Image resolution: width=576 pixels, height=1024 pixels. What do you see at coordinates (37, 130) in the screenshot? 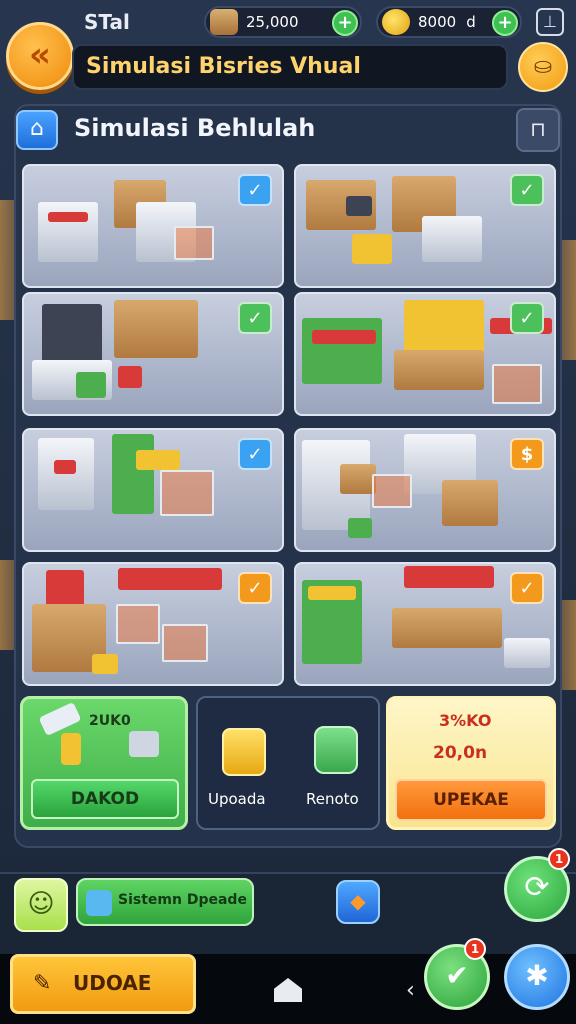
I see `home-icon: ⌂` at bounding box center [37, 130].